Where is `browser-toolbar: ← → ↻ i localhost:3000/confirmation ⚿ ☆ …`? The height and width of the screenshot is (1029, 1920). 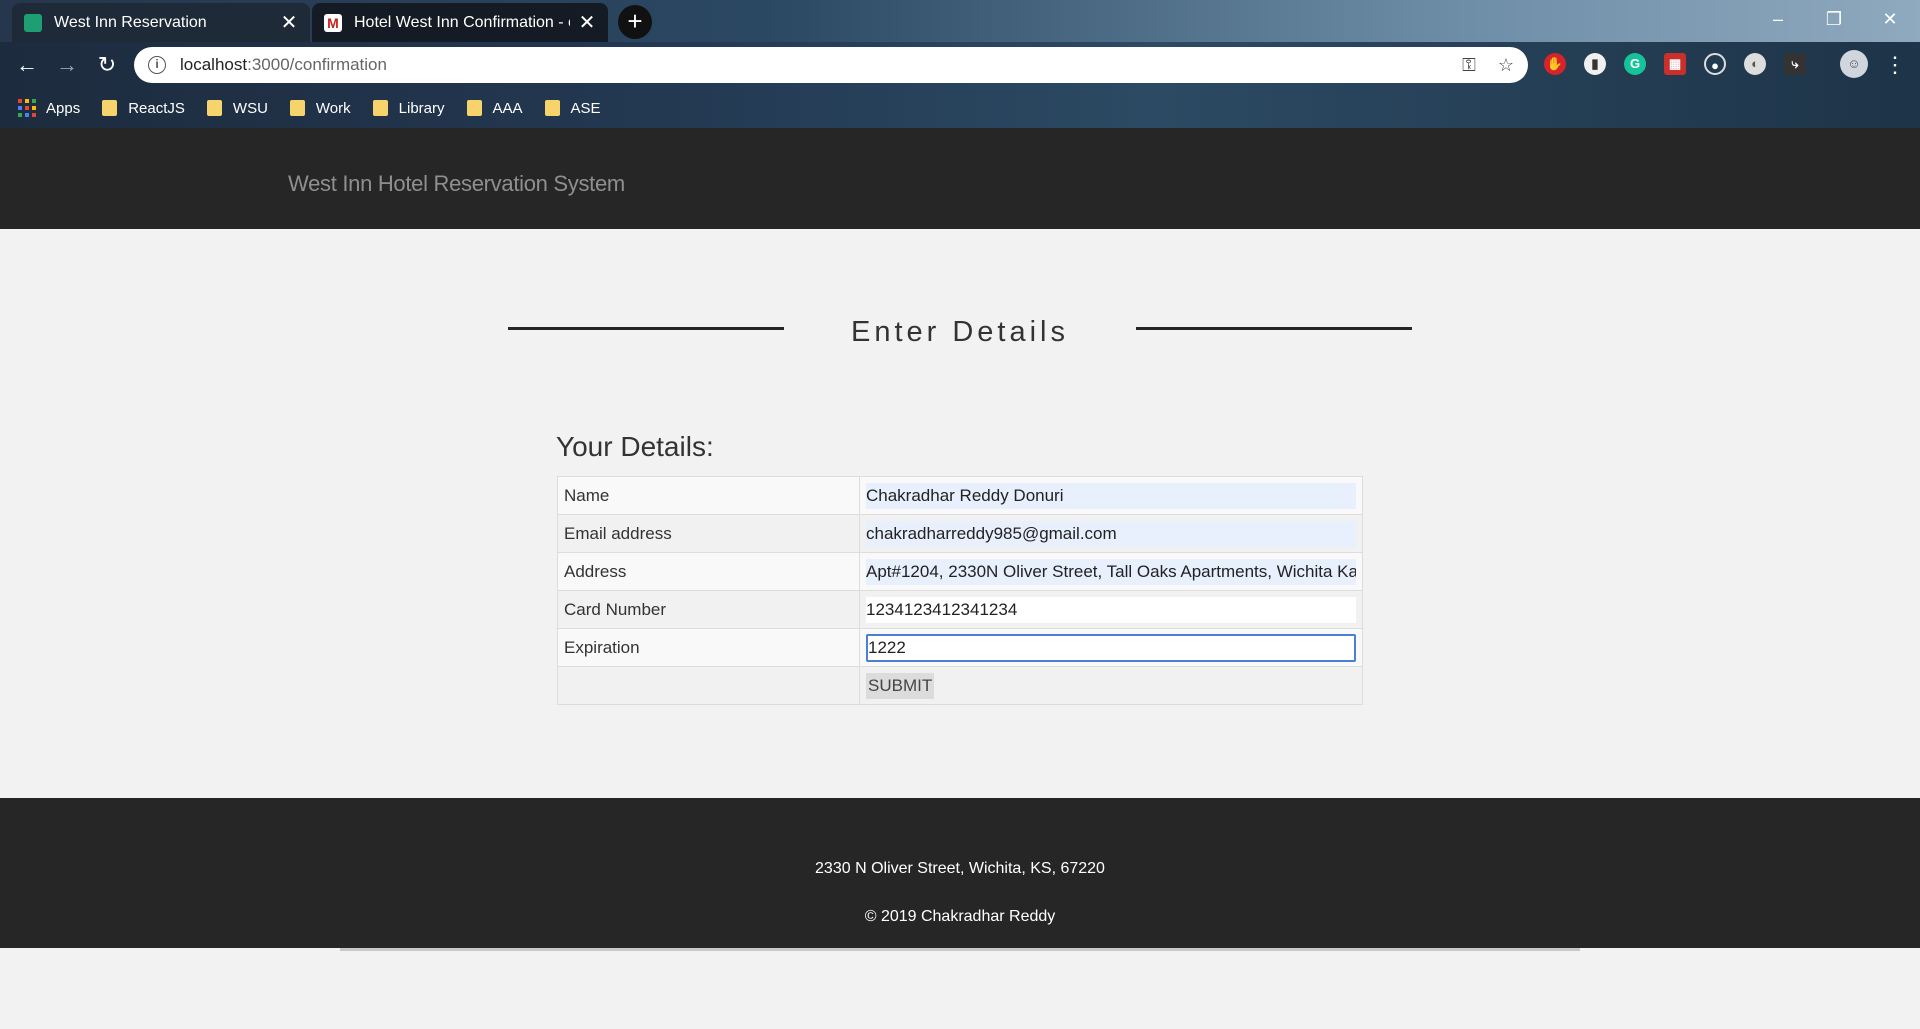 browser-toolbar: ← → ↻ i localhost:3000/confirmation ⚿ ☆ … is located at coordinates (960, 65).